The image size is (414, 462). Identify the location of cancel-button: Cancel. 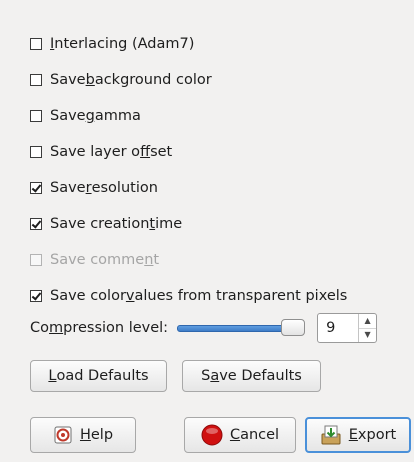
(240, 435).